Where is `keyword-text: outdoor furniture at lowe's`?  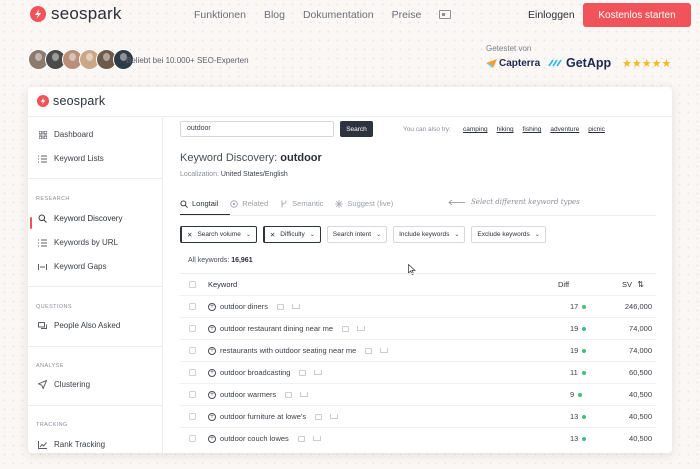
keyword-text: outdoor furniture at lowe's is located at coordinates (263, 416).